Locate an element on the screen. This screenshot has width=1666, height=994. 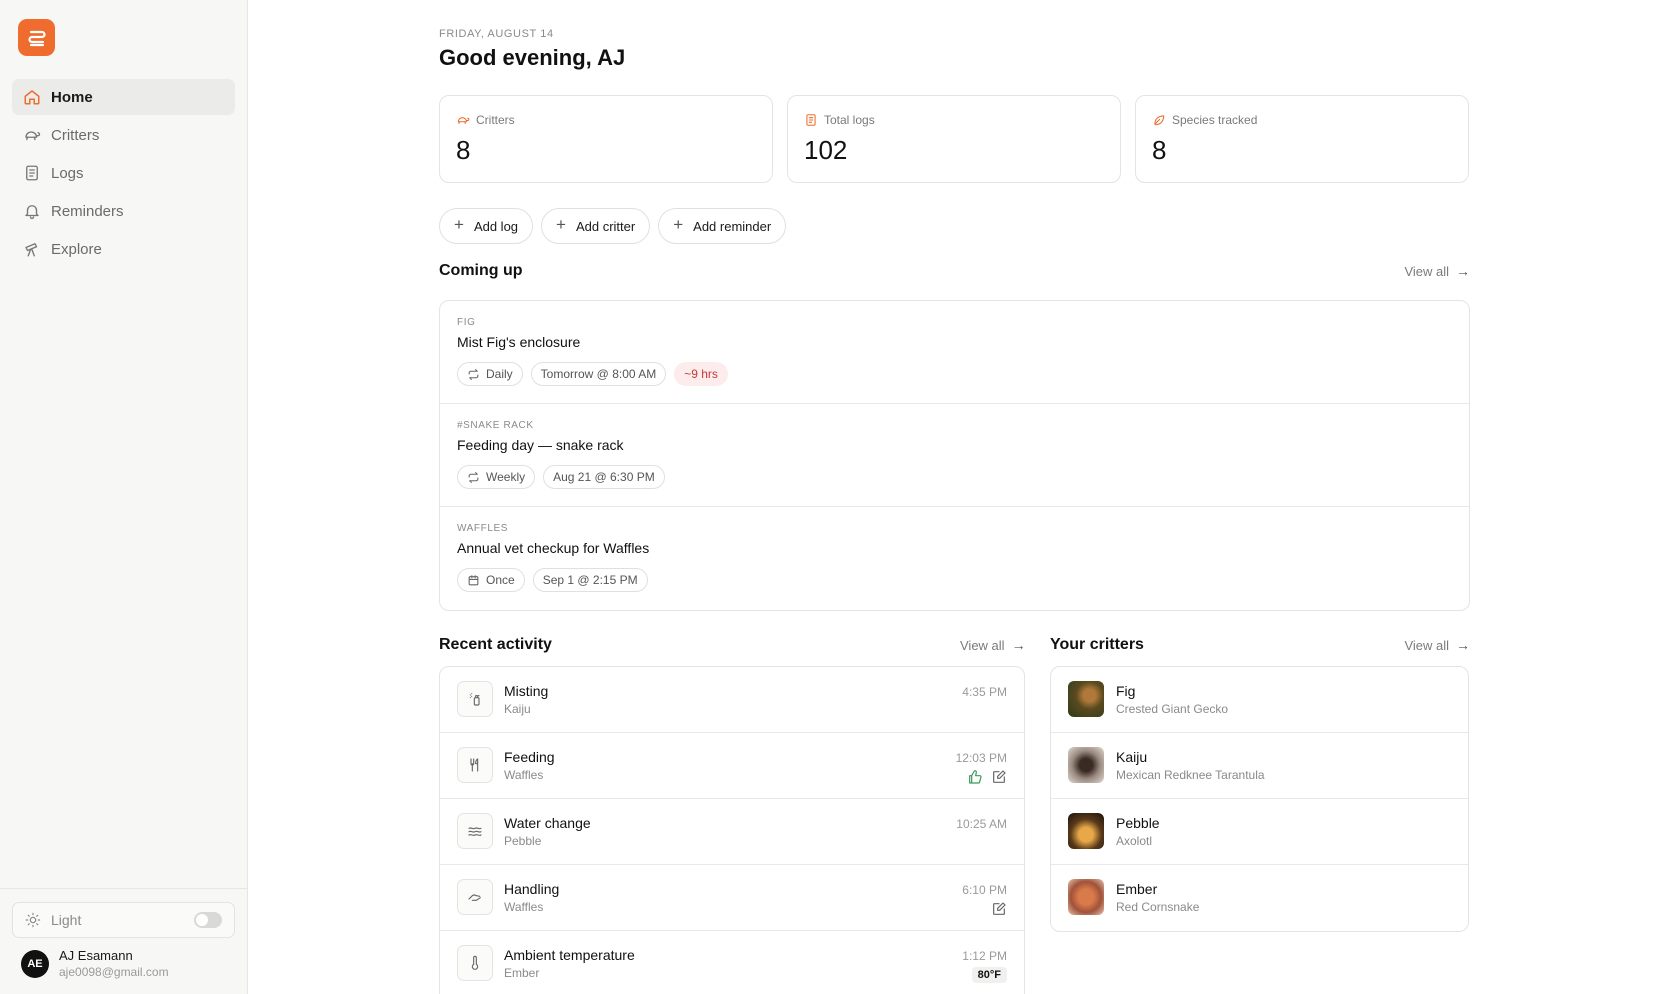
critters-view-all-link: View all → is located at coordinates (1437, 645).